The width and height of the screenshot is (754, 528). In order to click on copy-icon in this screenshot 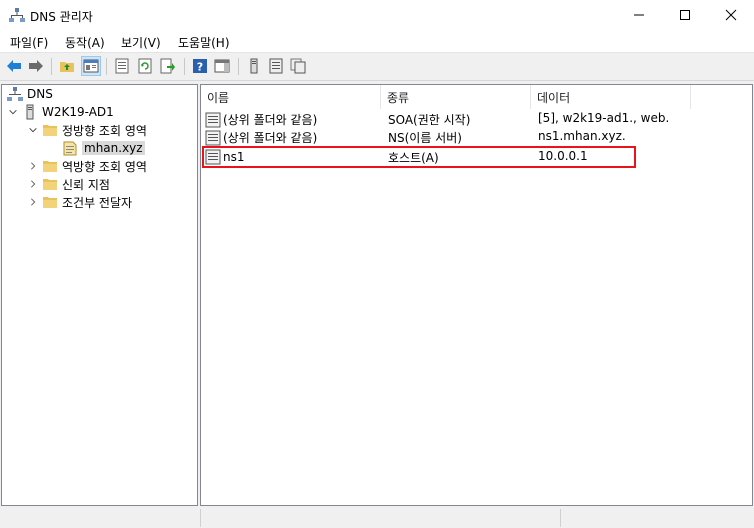, I will do `click(298, 66)`.